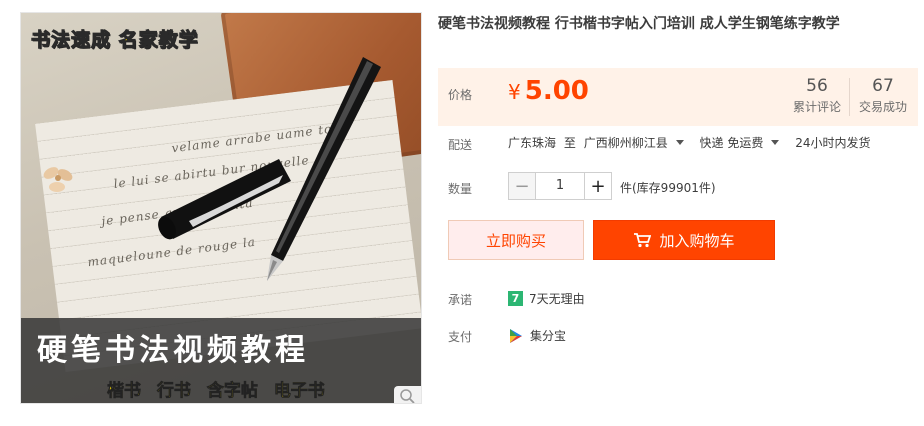  Describe the element at coordinates (678, 97) in the screenshot. I see `price-panel: 价格 ¥5.00 56 累计评论 67 交易成功` at that location.